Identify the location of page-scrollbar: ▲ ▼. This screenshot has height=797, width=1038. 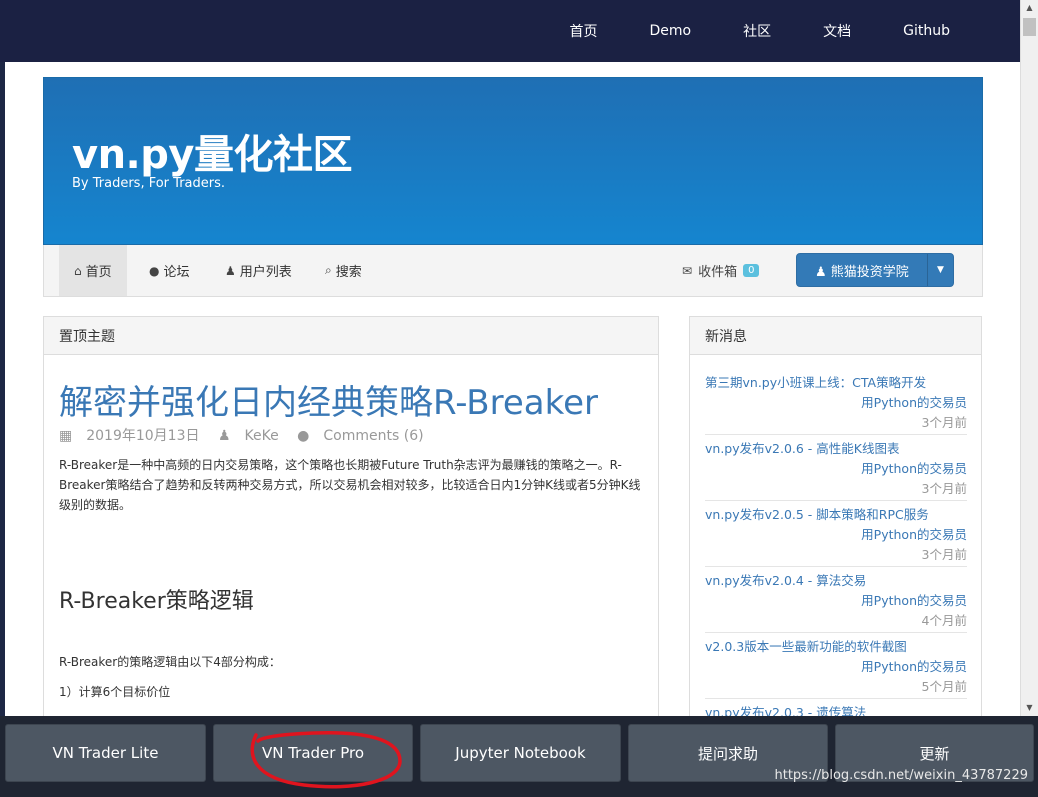
(1029, 358).